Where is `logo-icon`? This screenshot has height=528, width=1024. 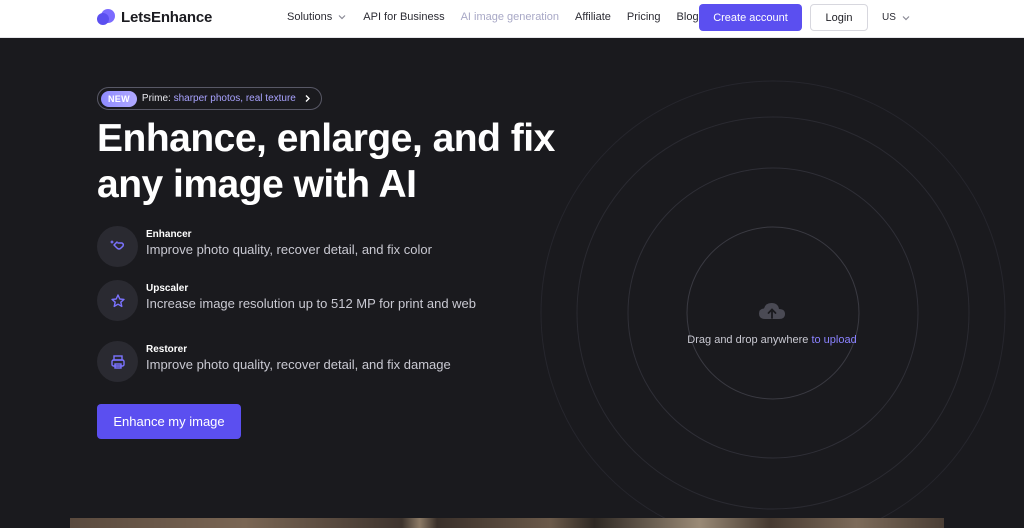
logo-icon is located at coordinates (106, 17).